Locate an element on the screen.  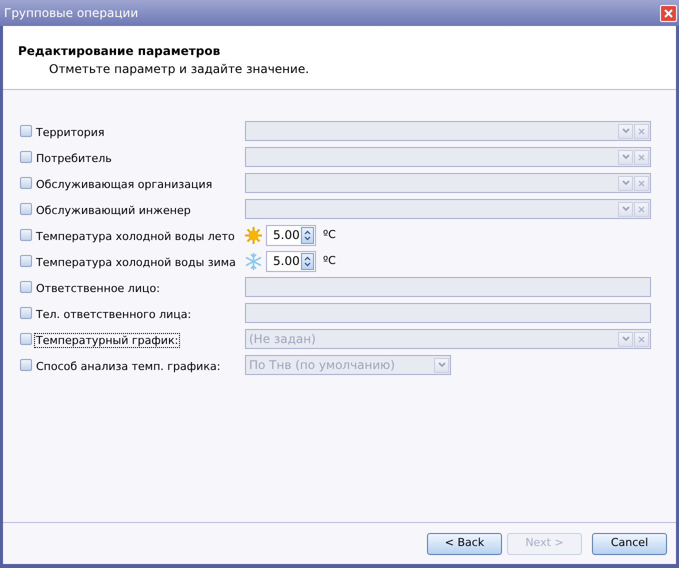
page-title: Редактирование параметров is located at coordinates (120, 51).